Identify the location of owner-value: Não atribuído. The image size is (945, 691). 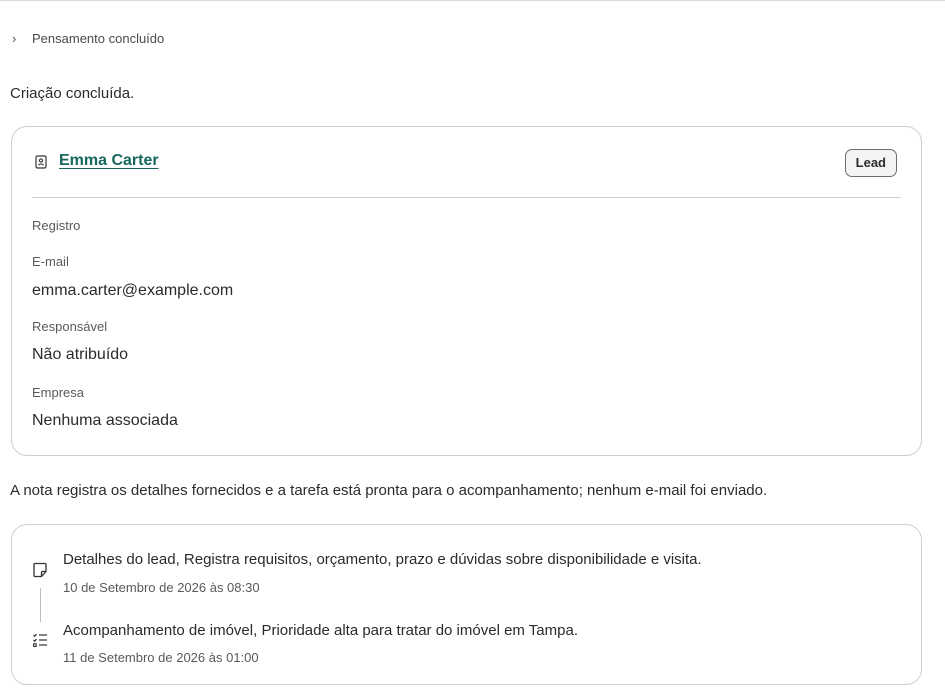
(80, 354).